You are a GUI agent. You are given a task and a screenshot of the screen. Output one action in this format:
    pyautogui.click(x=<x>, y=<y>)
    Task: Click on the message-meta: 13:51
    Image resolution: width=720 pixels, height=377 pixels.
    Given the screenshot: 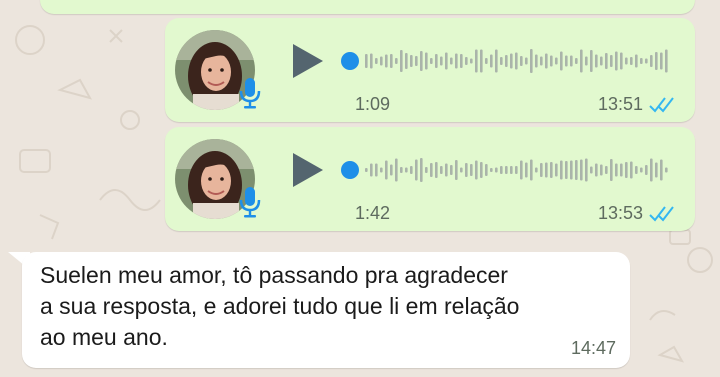 What is the action you would take?
    pyautogui.click(x=637, y=104)
    